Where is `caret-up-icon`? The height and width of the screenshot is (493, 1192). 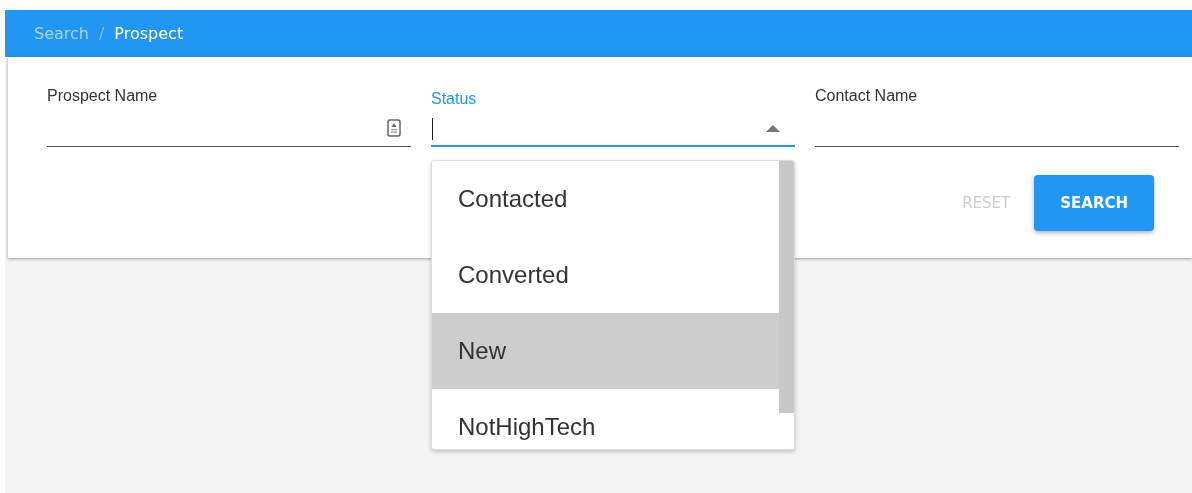
caret-up-icon is located at coordinates (773, 128).